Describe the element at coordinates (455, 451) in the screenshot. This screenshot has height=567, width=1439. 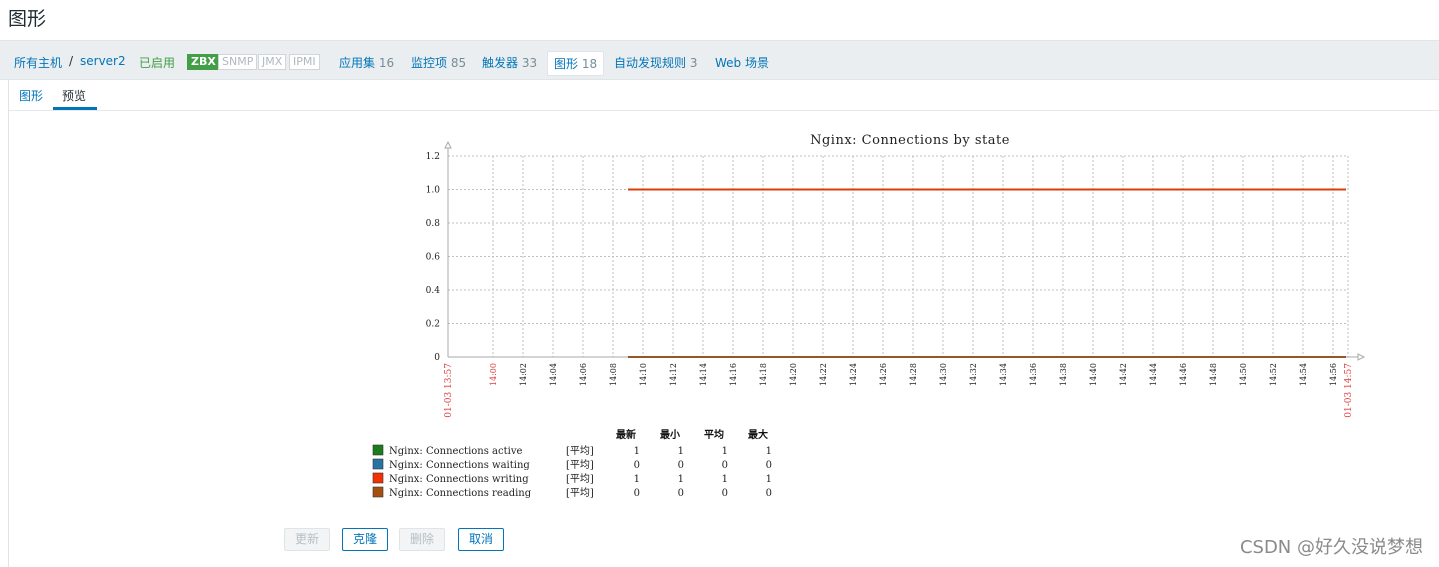
I see `legend-series-name: Nginx: Connections active` at that location.